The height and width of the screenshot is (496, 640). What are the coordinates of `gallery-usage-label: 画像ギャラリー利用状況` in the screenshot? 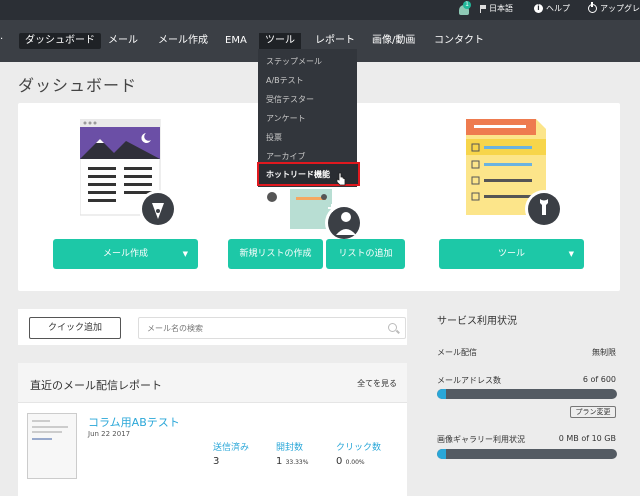 It's located at (481, 439).